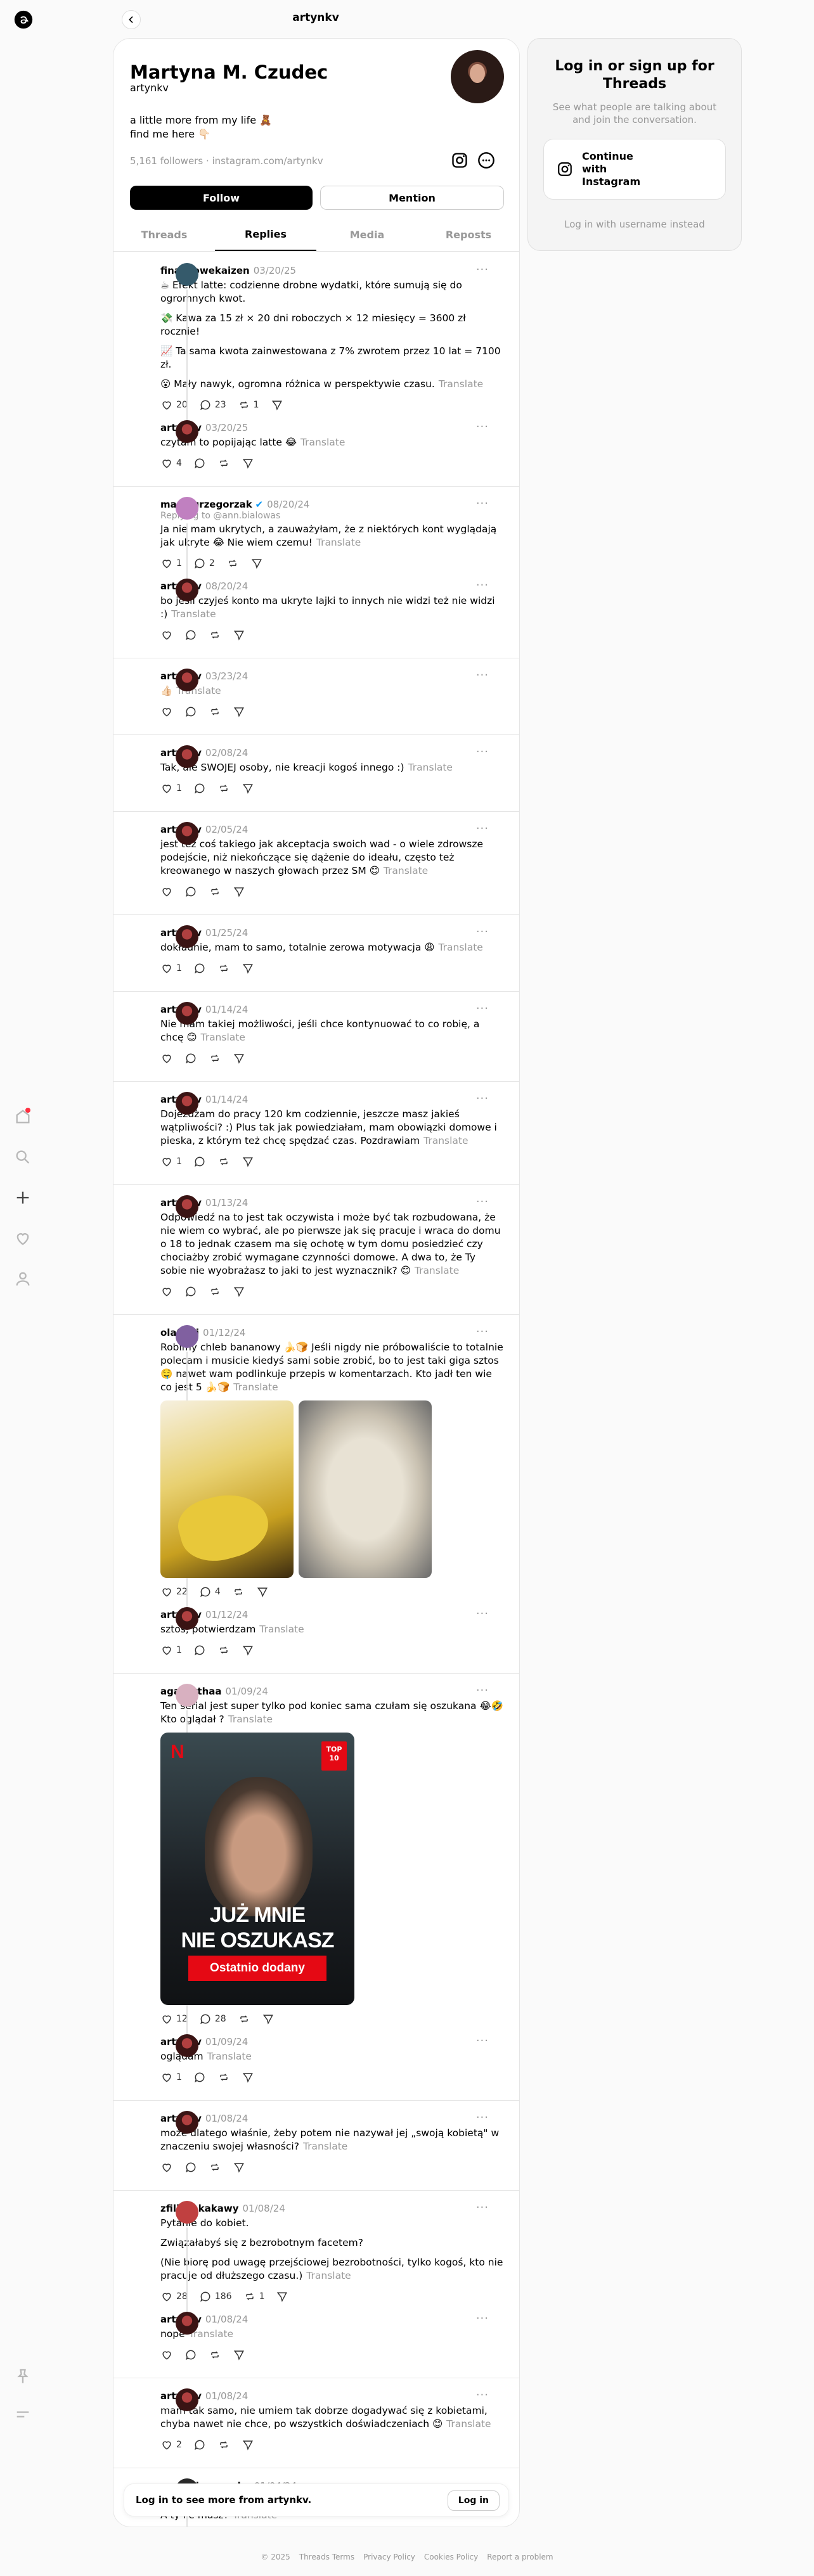  I want to click on login-button: Log in, so click(474, 2500).